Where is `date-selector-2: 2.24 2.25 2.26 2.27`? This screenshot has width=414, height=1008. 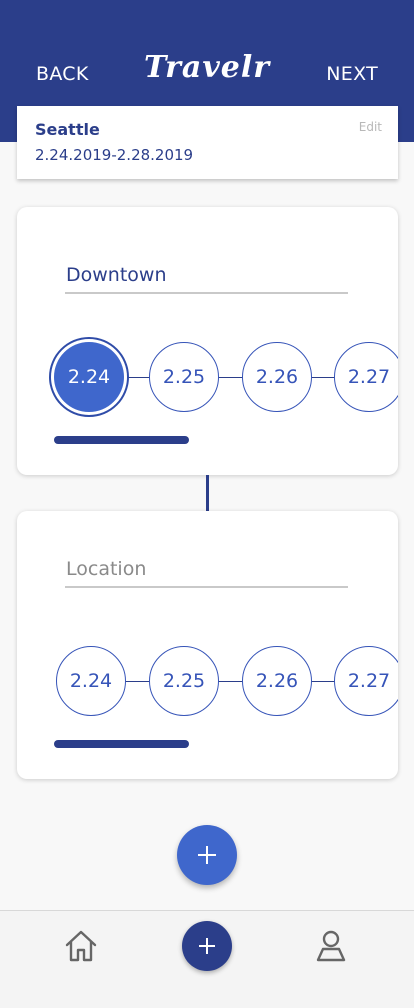
date-selector-2: 2.24 2.25 2.26 2.27 is located at coordinates (207, 682).